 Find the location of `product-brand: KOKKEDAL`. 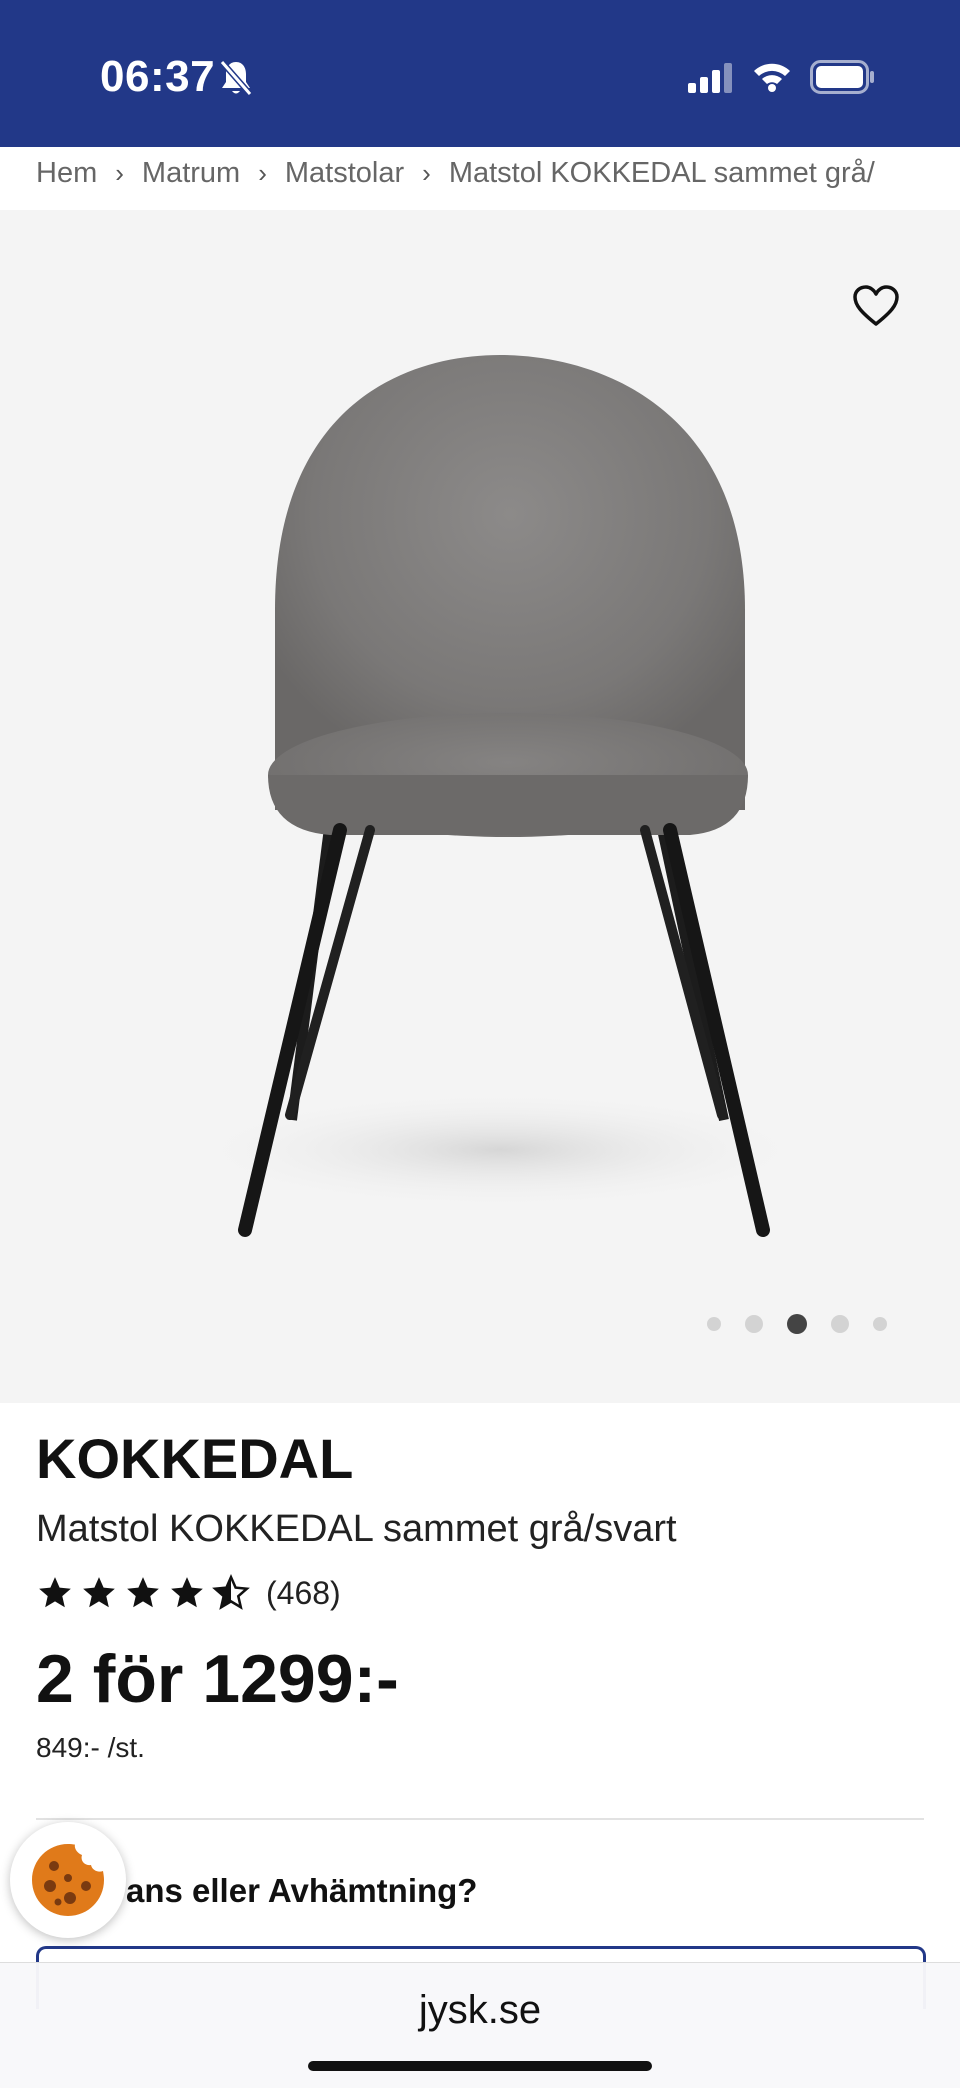

product-brand: KOKKEDAL is located at coordinates (195, 1458).